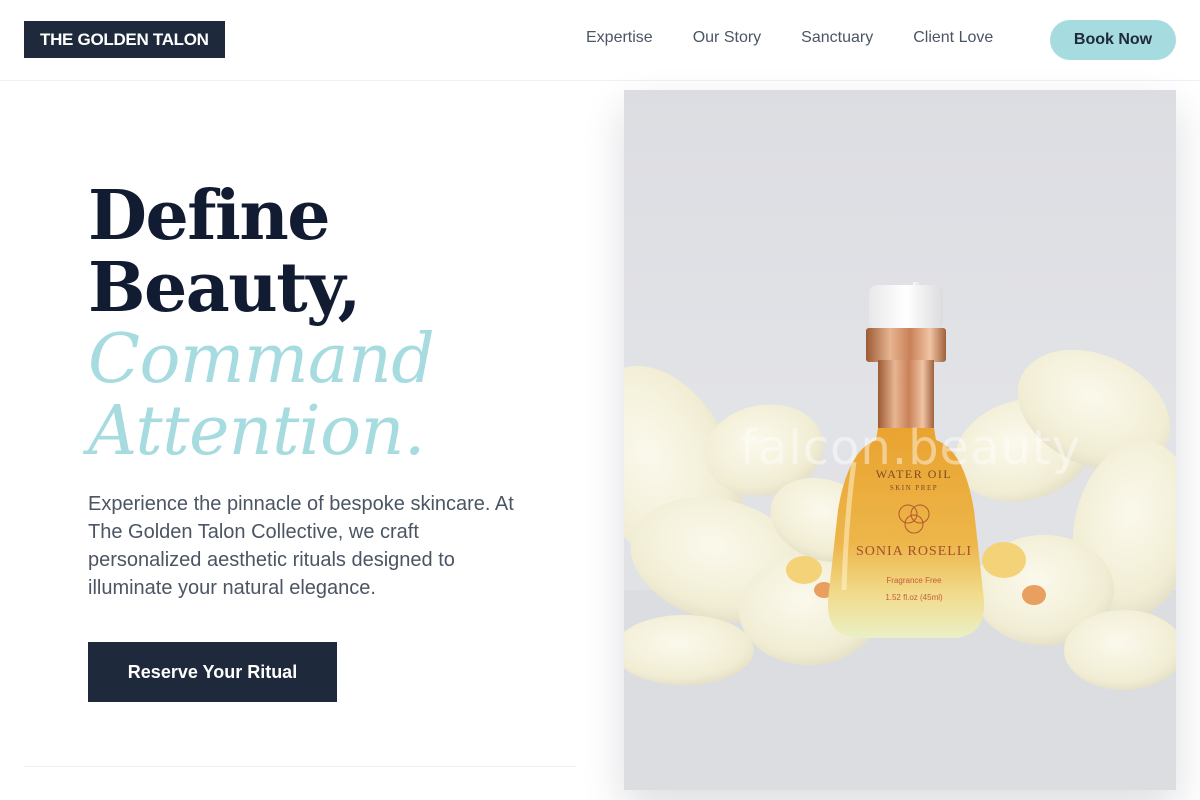  Describe the element at coordinates (914, 551) in the screenshot. I see `label-brand: SONIA ROSELLI` at that location.